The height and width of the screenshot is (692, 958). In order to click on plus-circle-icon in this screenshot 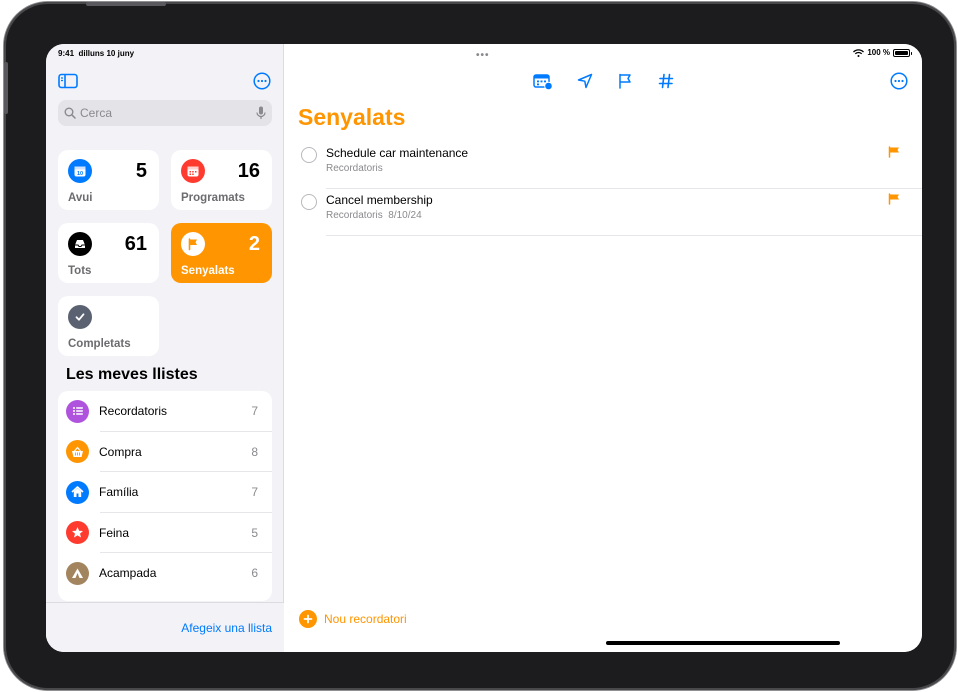, I will do `click(308, 619)`.